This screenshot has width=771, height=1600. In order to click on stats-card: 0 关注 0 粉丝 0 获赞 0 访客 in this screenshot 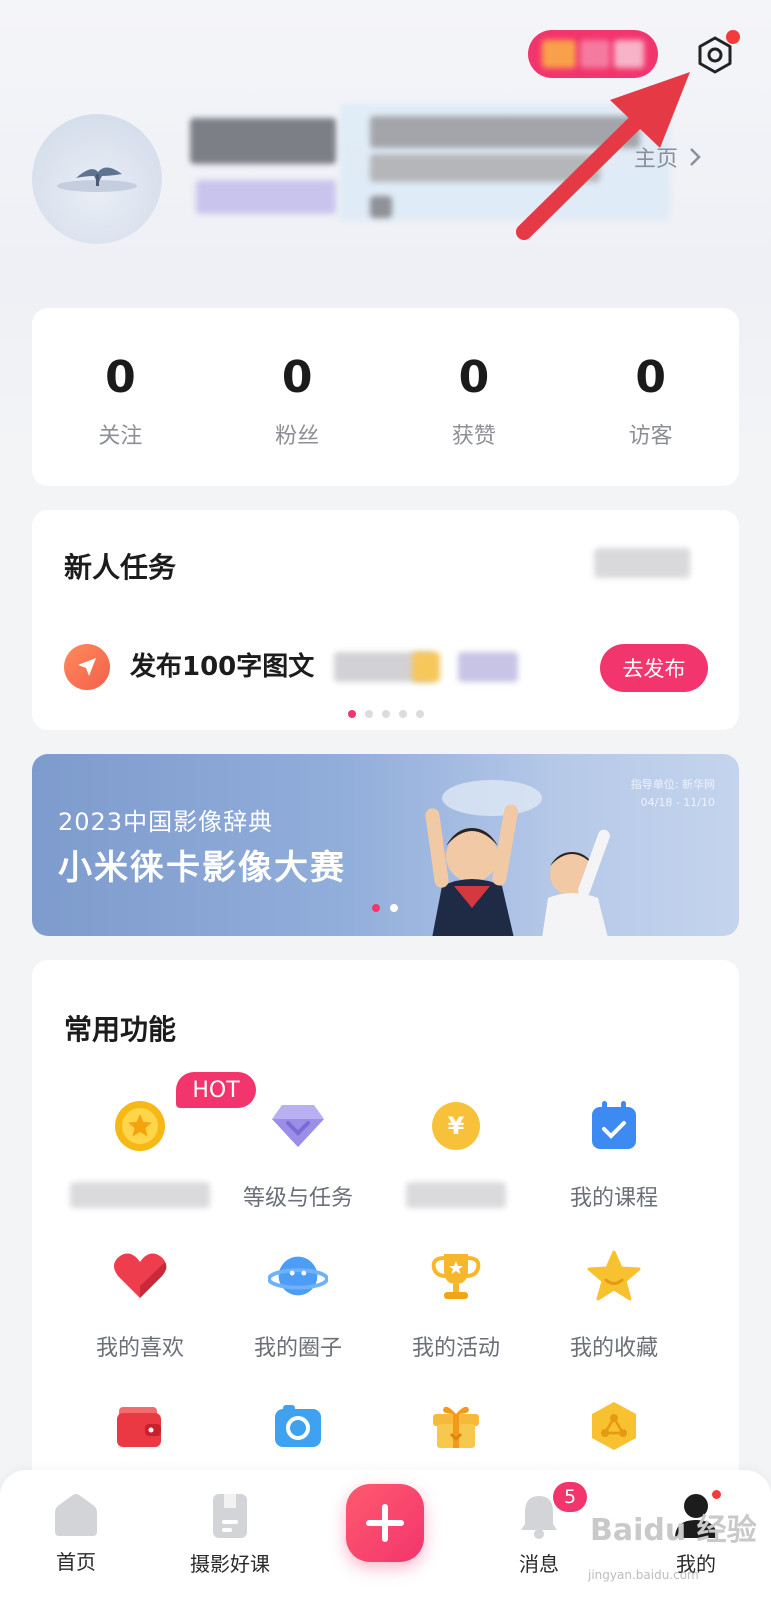, I will do `click(385, 397)`.